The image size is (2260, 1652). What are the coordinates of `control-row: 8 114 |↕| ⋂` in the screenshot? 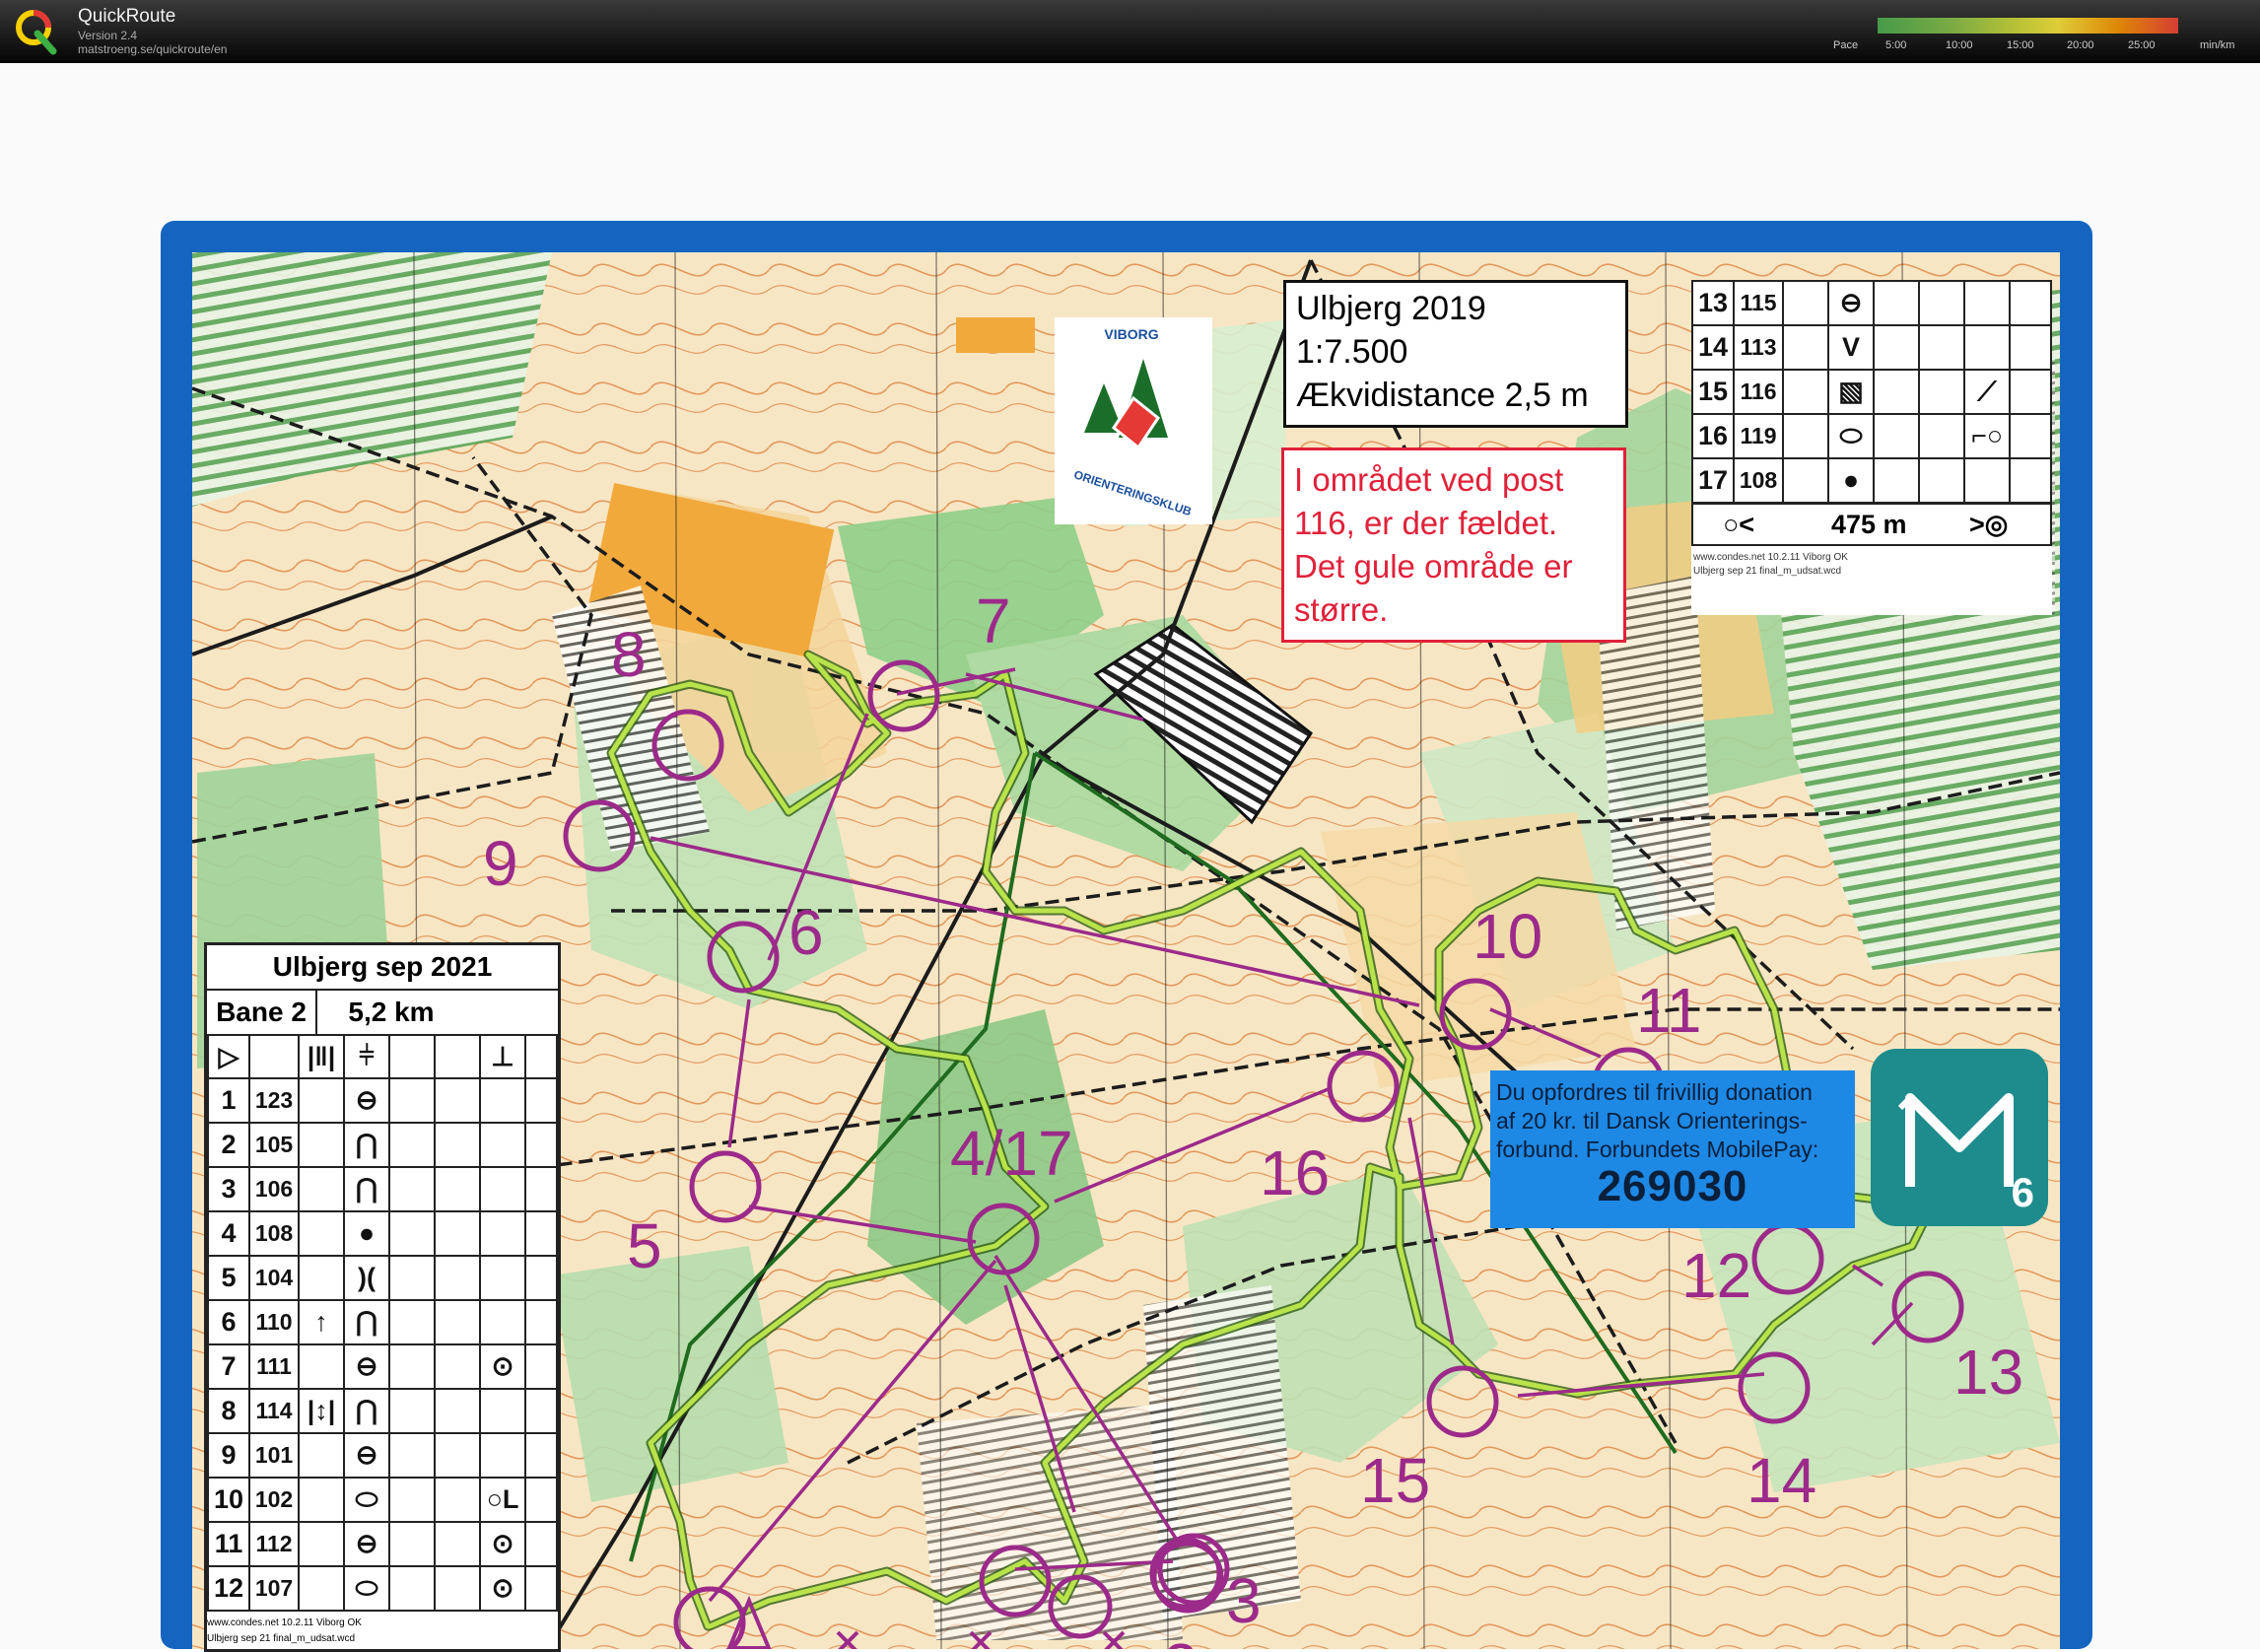 It's located at (382, 1411).